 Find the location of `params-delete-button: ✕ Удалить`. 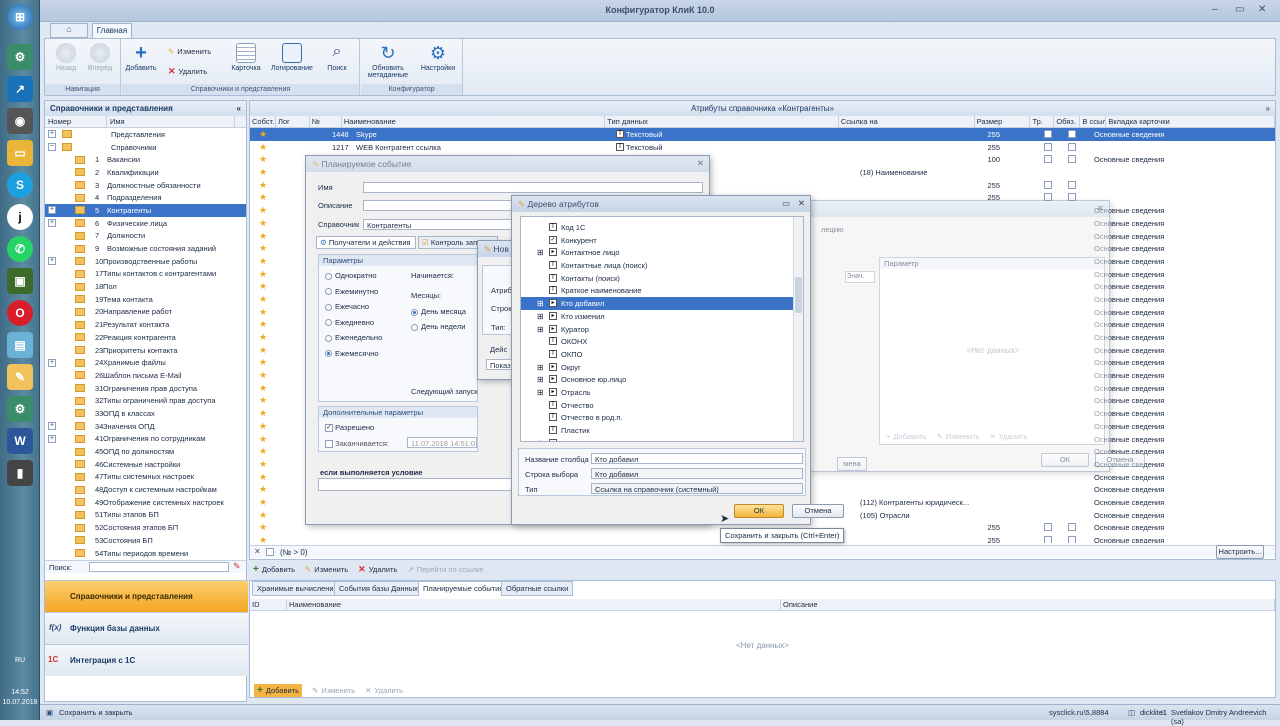

params-delete-button: ✕ Удалить is located at coordinates (1009, 436).